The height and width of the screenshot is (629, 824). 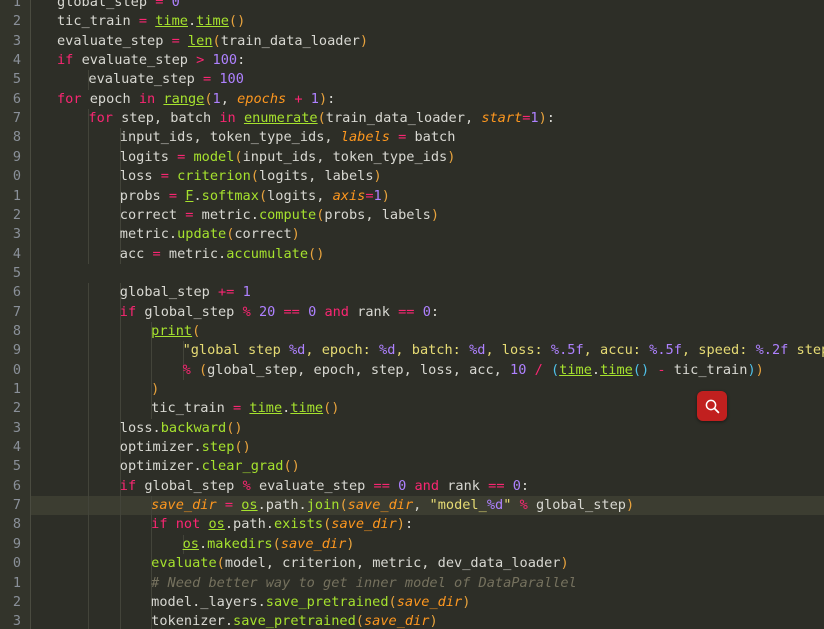 I want to click on code-line-text: evaluate_step = len(train_data_loader), so click(x=213, y=40).